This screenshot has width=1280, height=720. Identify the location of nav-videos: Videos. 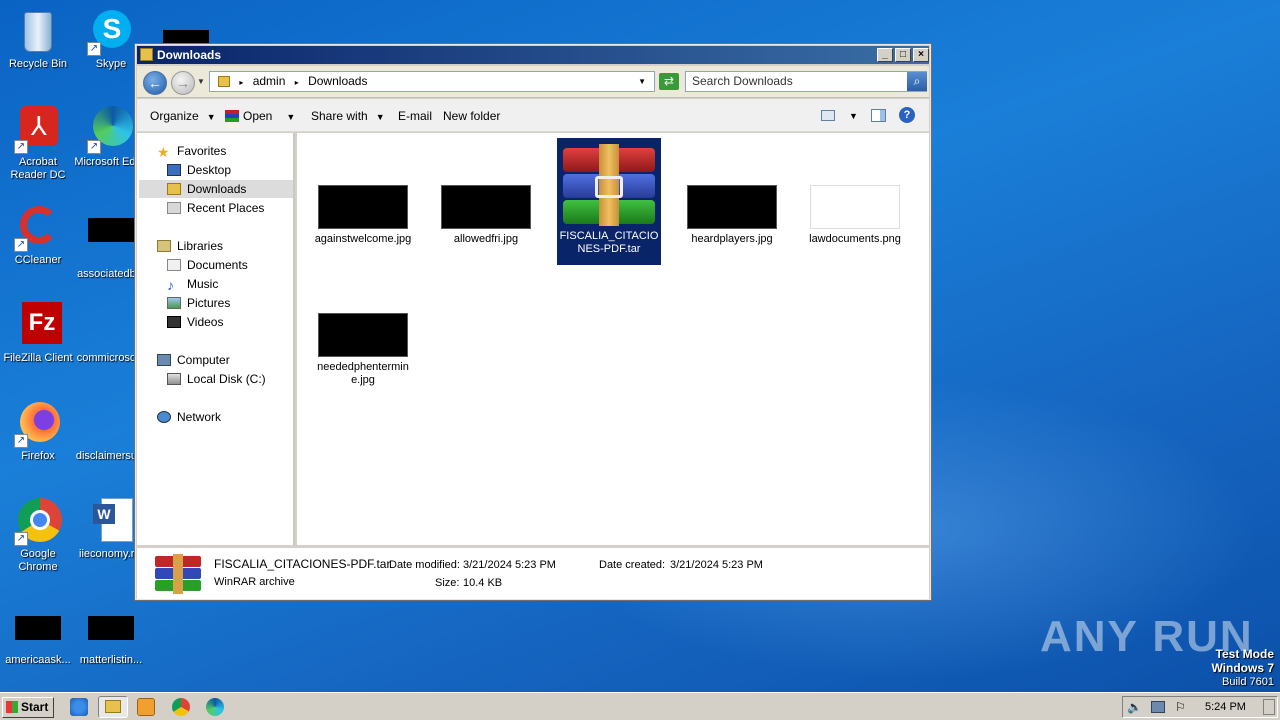
(195, 322).